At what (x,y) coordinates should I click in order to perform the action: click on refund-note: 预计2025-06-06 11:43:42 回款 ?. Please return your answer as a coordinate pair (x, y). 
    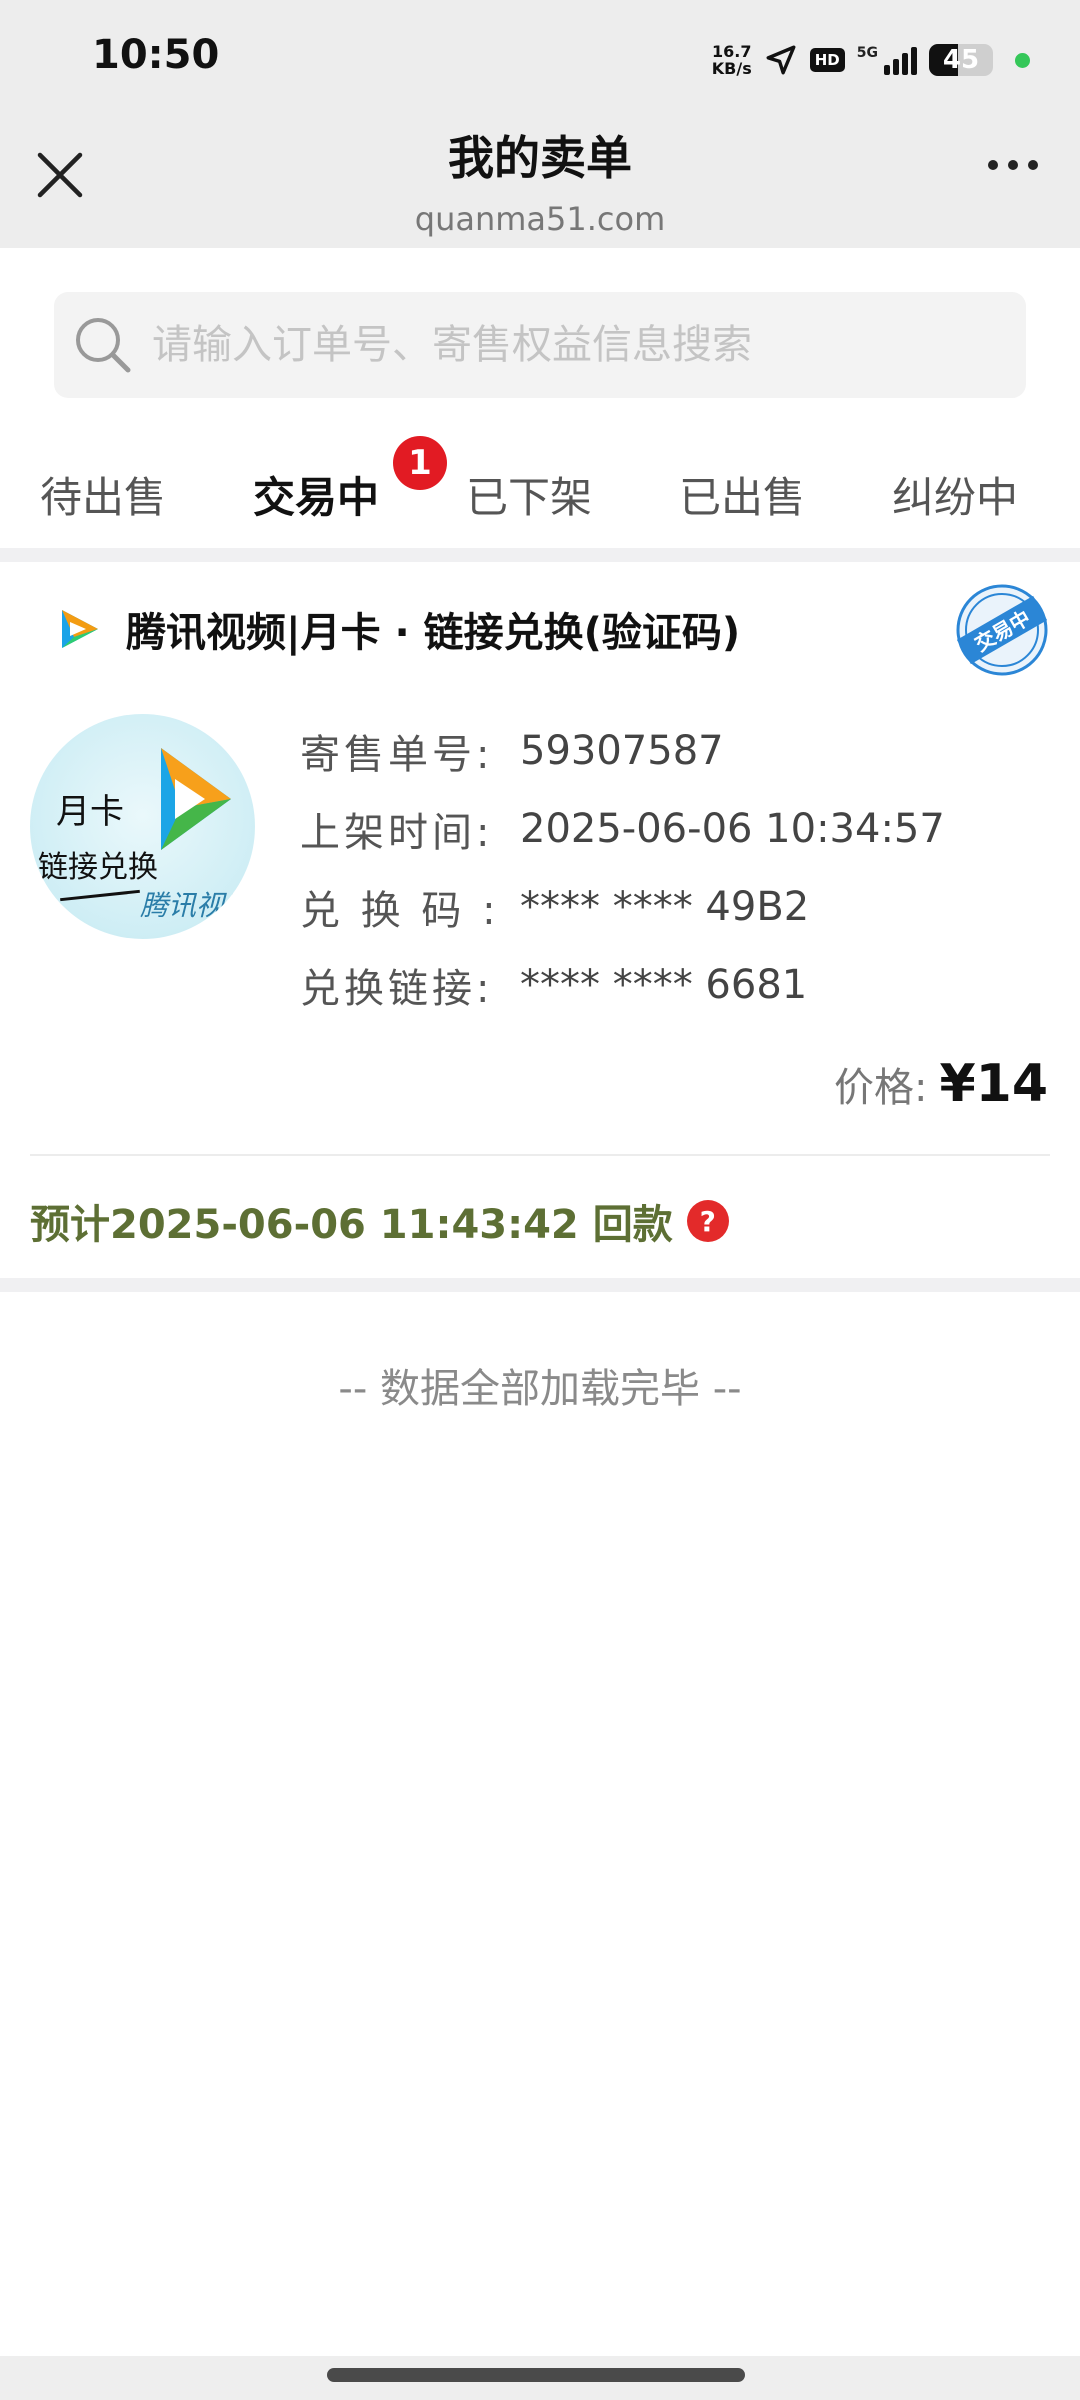
    Looking at the image, I should click on (379, 1221).